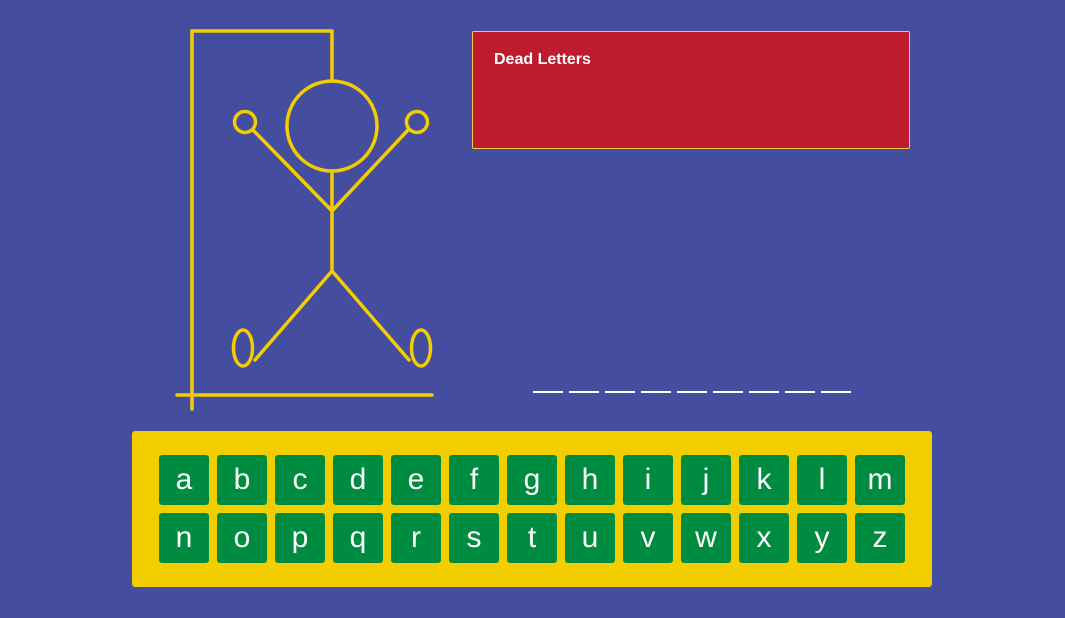 Image resolution: width=1065 pixels, height=618 pixels. I want to click on keyboard-row-1: a b c d e f g h i j k l m, so click(545, 480).